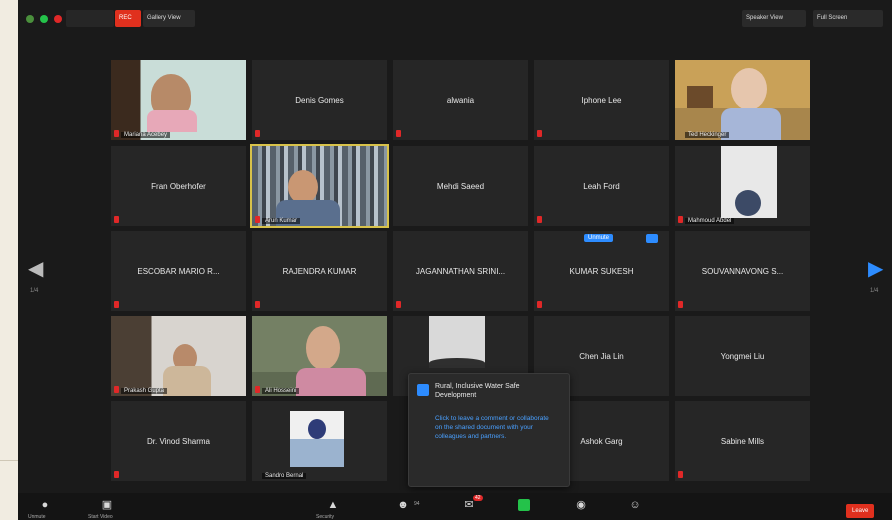  What do you see at coordinates (144, 391) in the screenshot?
I see `participant-name: Prakash Gupta` at bounding box center [144, 391].